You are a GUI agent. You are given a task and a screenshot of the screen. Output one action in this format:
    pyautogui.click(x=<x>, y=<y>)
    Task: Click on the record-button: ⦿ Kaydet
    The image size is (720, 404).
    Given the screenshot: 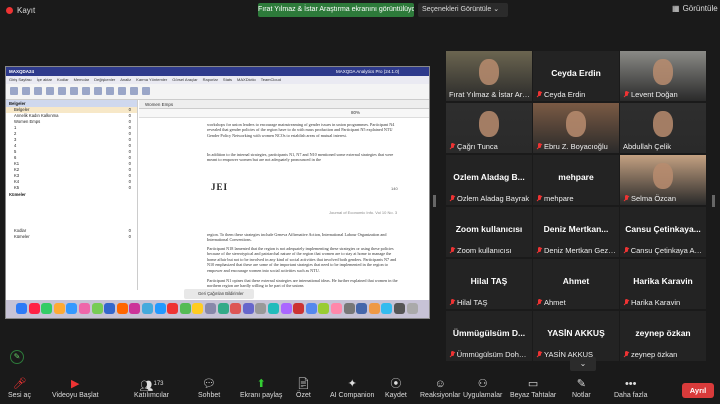 What is the action you would take?
    pyautogui.click(x=396, y=388)
    